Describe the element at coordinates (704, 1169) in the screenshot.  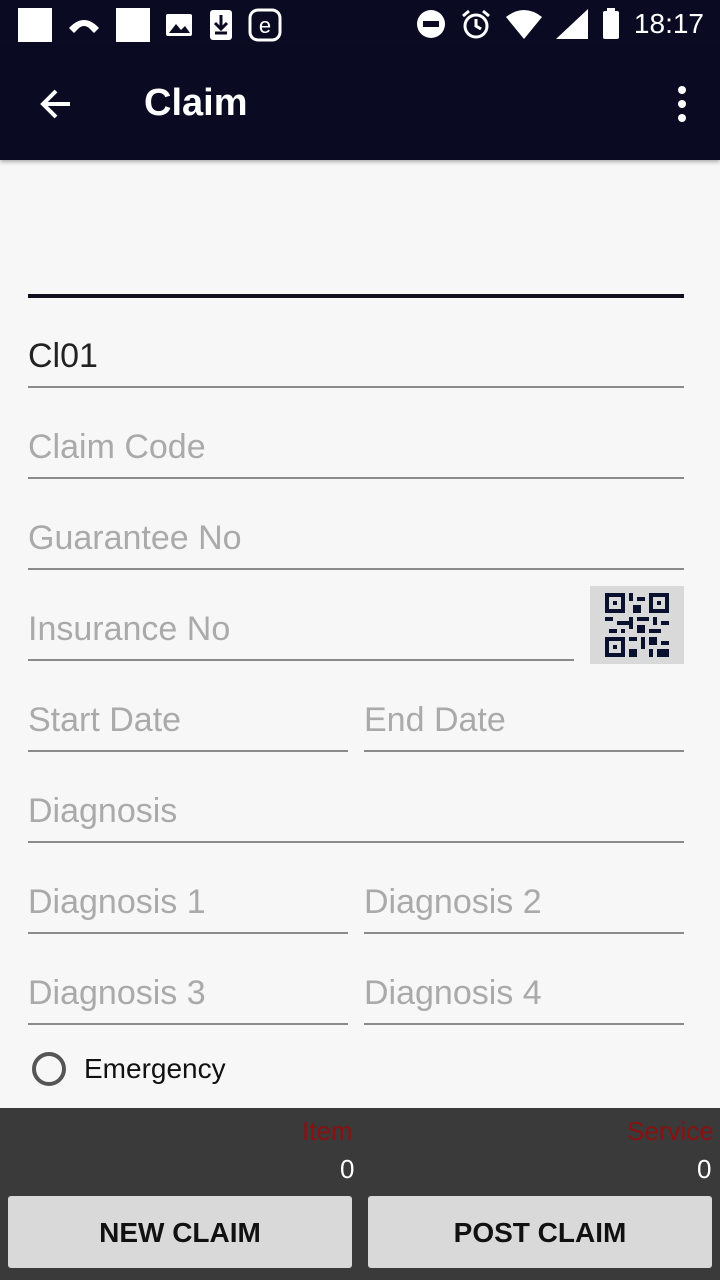
I see `service-count: 0` at that location.